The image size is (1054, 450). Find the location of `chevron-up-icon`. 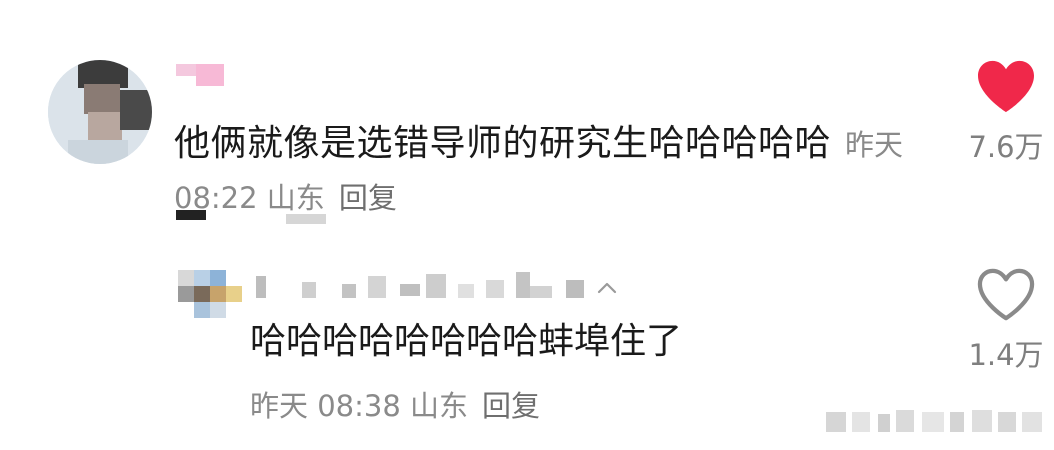

chevron-up-icon is located at coordinates (607, 288).